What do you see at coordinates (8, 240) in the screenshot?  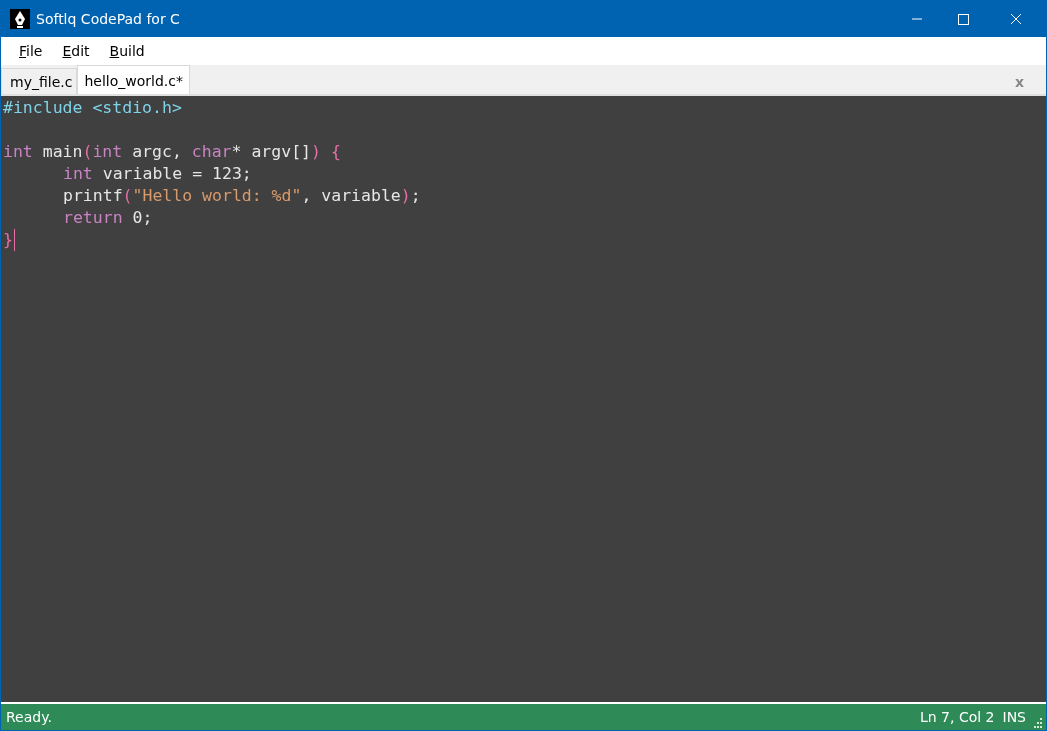 I see `code-line: }` at bounding box center [8, 240].